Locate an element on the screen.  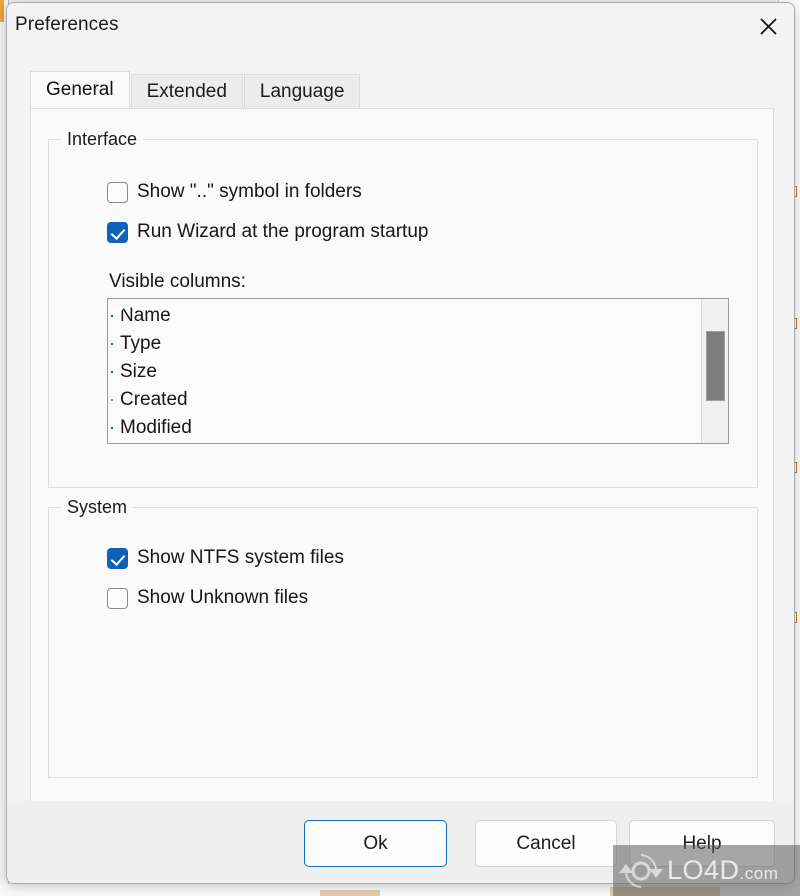
dialog-footer: Ok Cancel Help is located at coordinates (400, 842).